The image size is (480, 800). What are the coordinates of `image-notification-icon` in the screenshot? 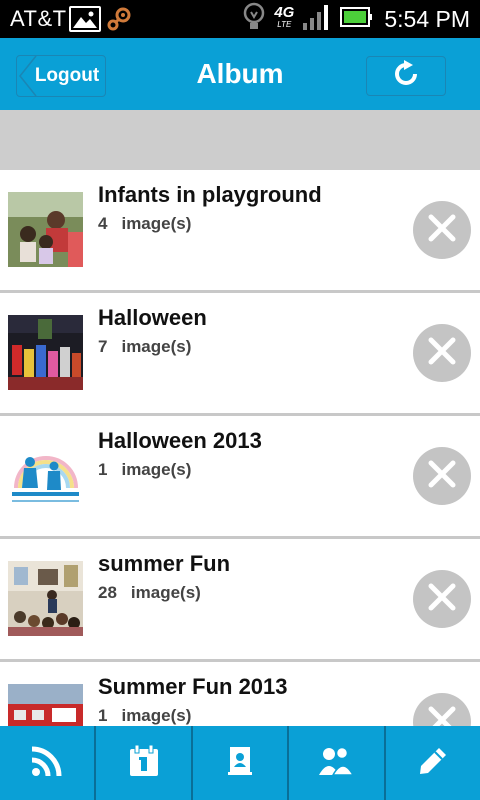 It's located at (84, 19).